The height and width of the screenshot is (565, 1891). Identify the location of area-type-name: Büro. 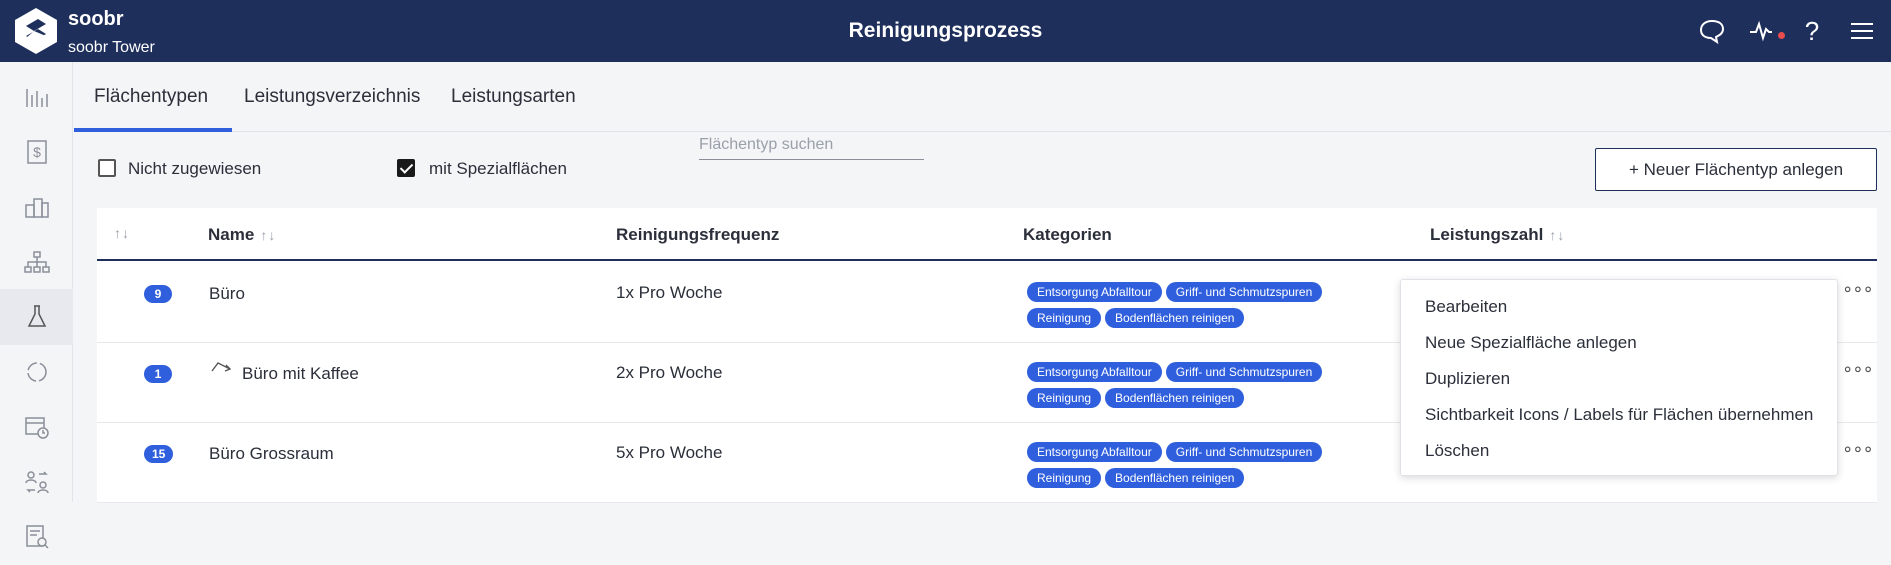
(227, 293).